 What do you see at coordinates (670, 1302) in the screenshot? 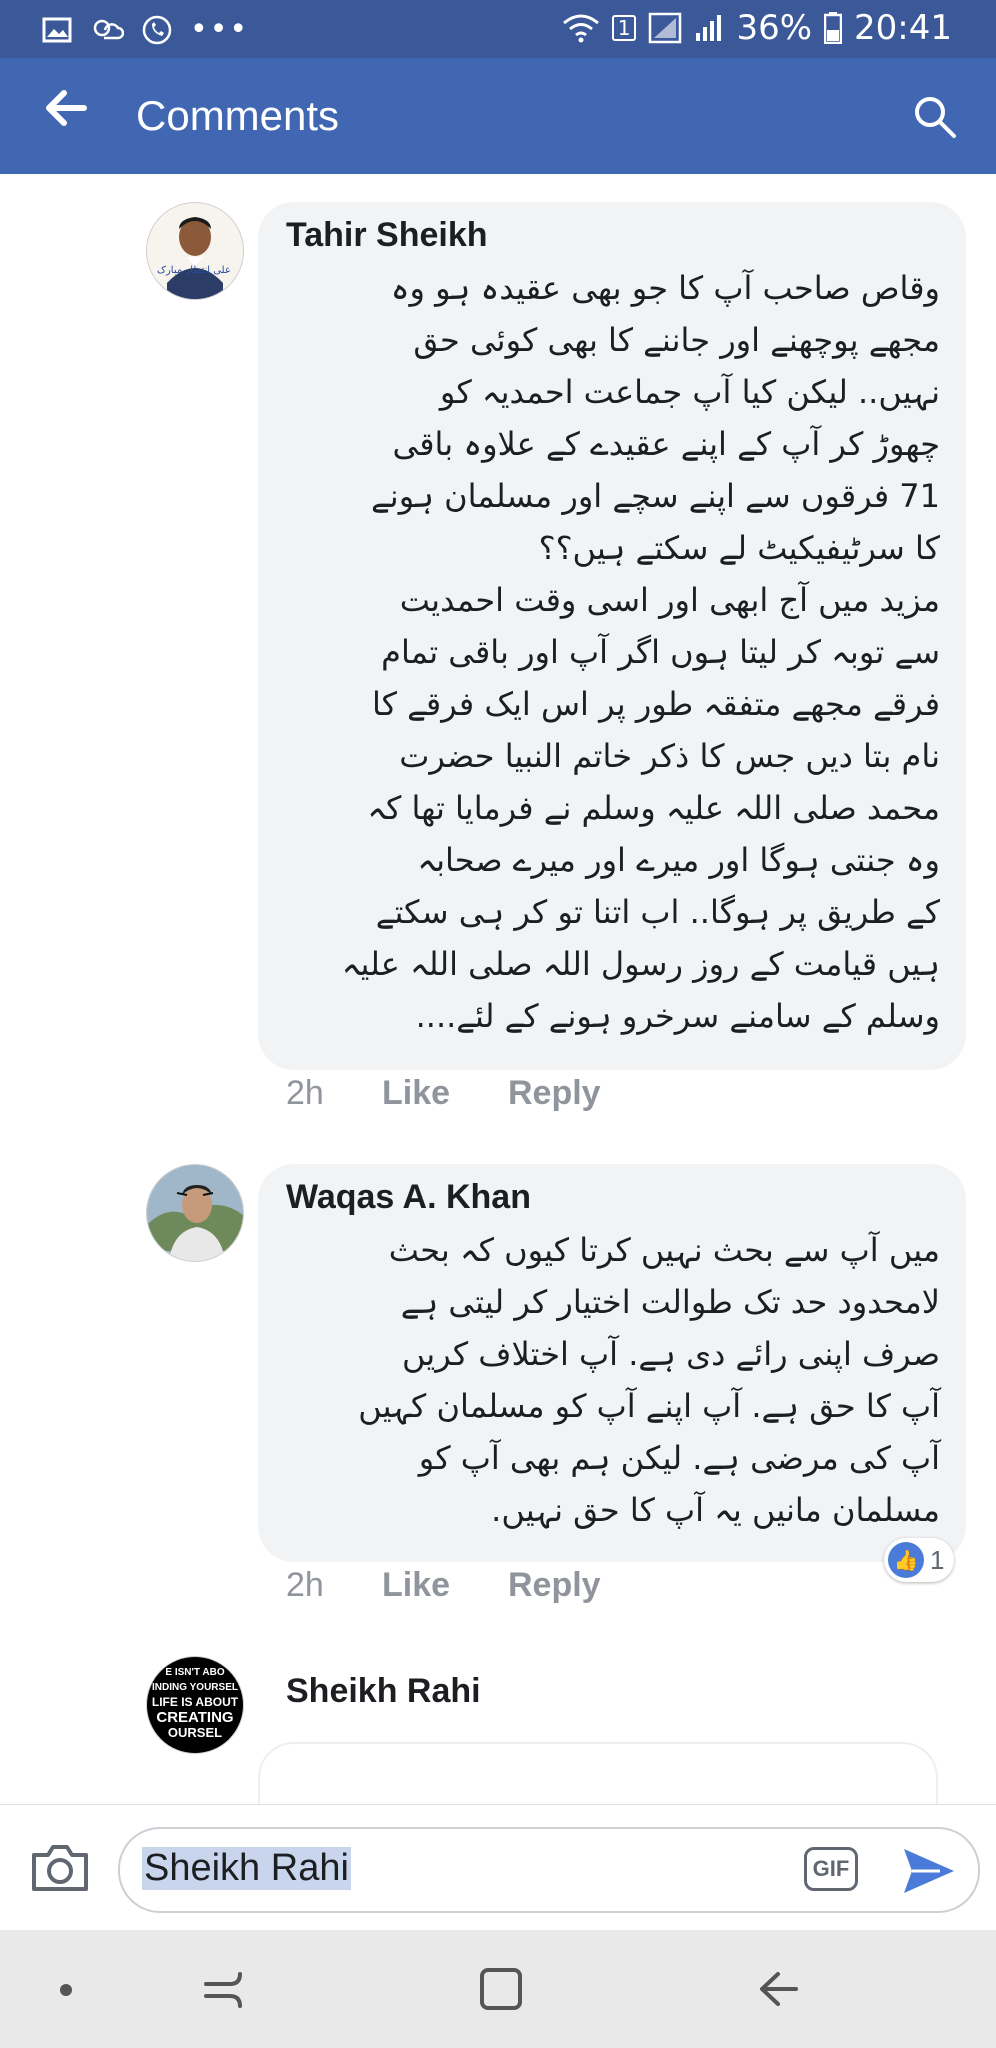
I see `comment-line: لامحدود حد تک طوالت اختیار کر لیتی ہے` at bounding box center [670, 1302].